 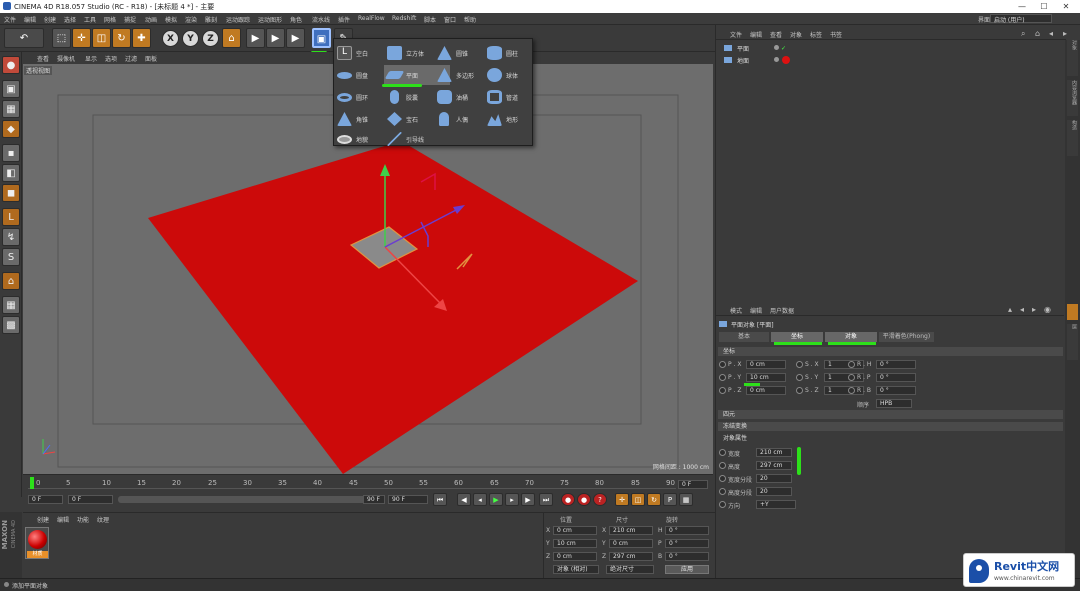 What do you see at coordinates (782, 310) in the screenshot?
I see `attr-menu-userdata: 用户数据` at bounding box center [782, 310].